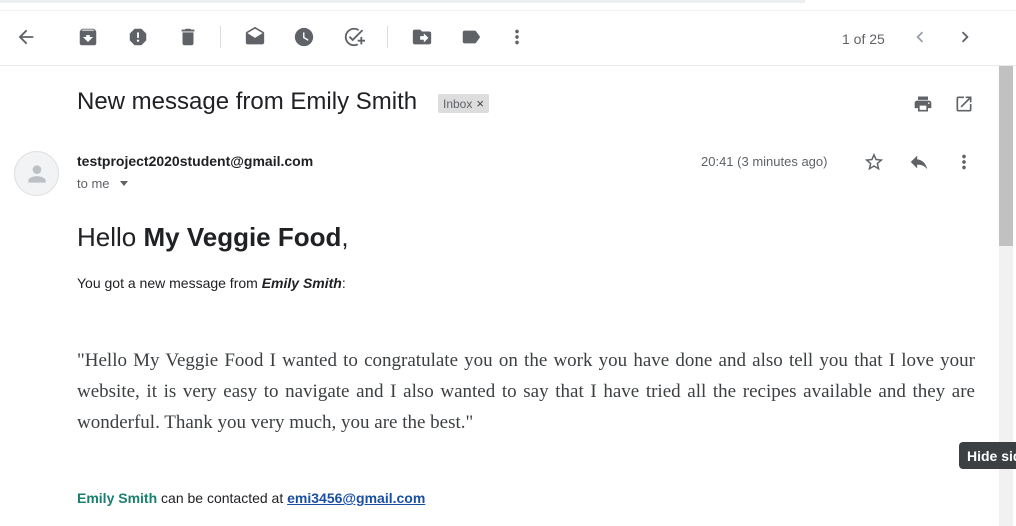  What do you see at coordinates (402, 1) in the screenshot?
I see `top-strip` at bounding box center [402, 1].